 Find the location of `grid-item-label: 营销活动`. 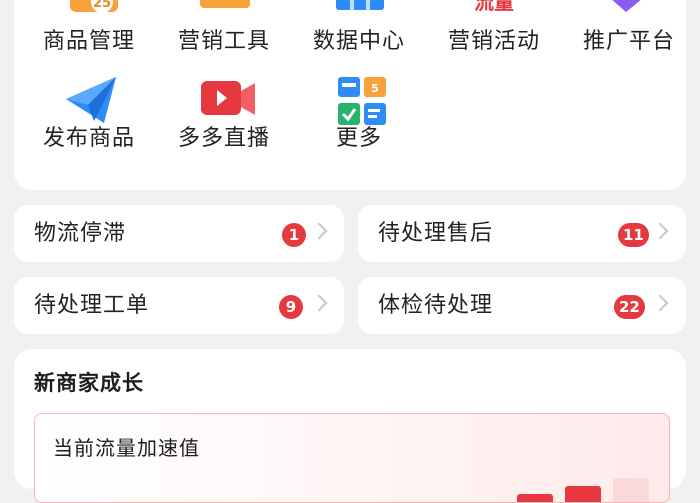

grid-item-label: 营销活动 is located at coordinates (493, 41).